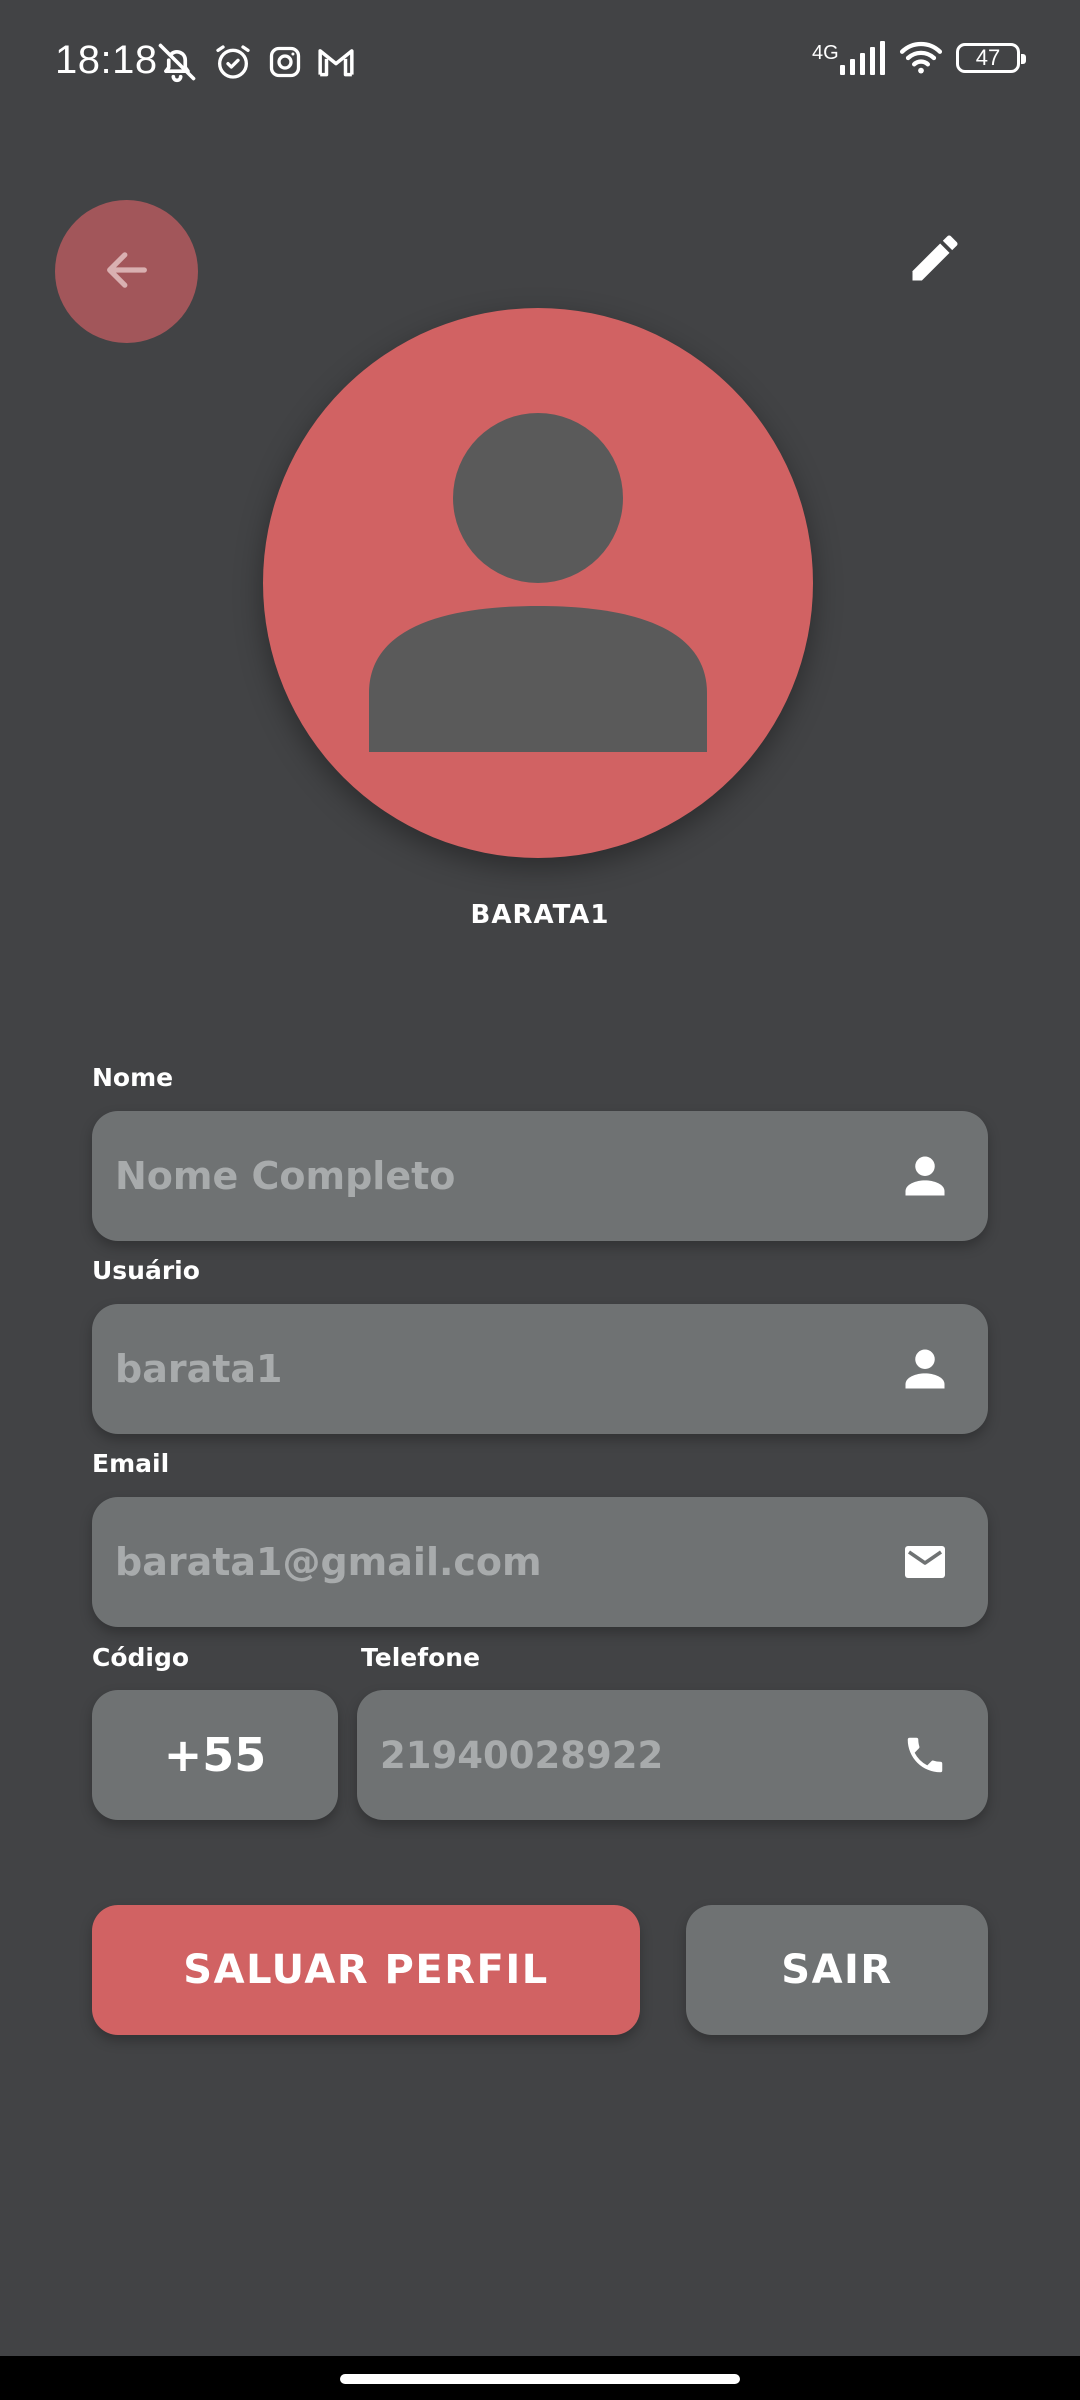 Image resolution: width=1080 pixels, height=2400 pixels. What do you see at coordinates (141, 1657) in the screenshot?
I see `code-label: Código` at bounding box center [141, 1657].